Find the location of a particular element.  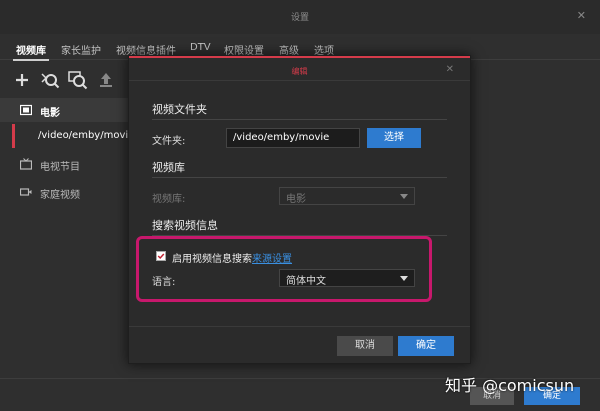

refresh-metadata-icon is located at coordinates (78, 80).